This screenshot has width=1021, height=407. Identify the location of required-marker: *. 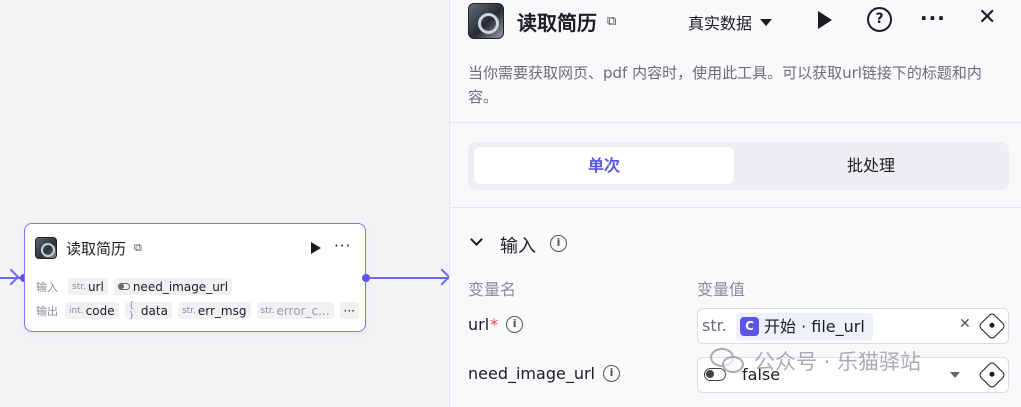
(494, 324).